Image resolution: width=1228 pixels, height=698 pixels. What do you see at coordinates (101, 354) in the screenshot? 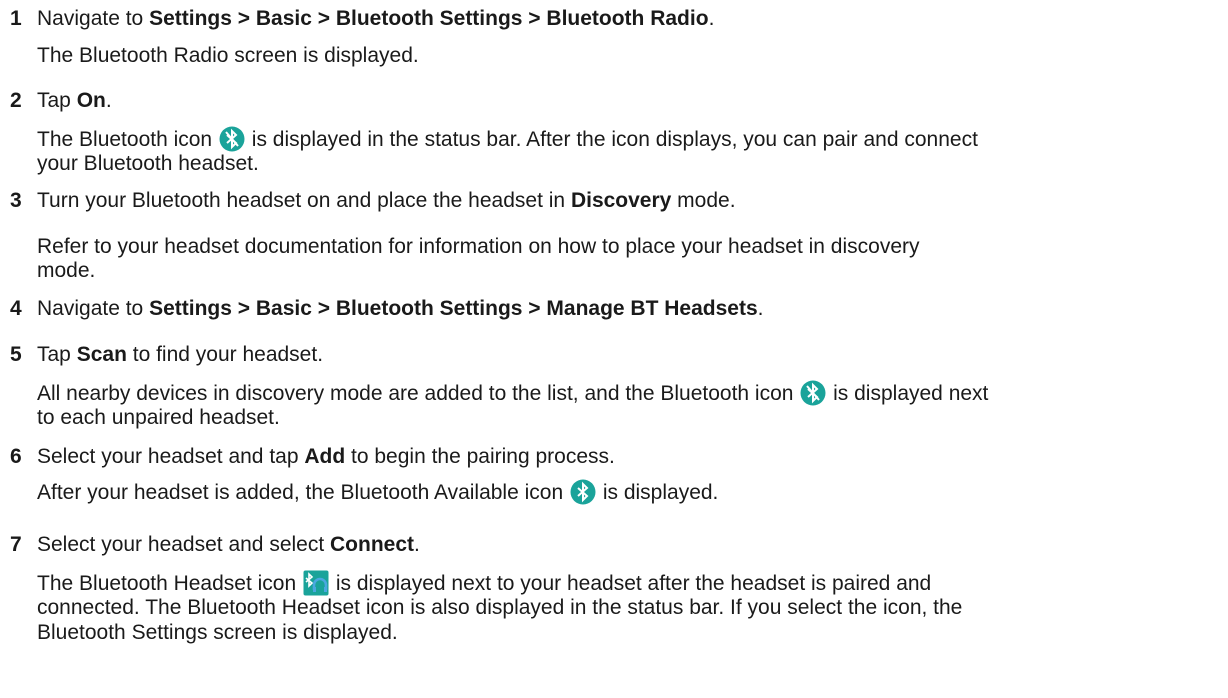
I see `button-label: Scan` at bounding box center [101, 354].